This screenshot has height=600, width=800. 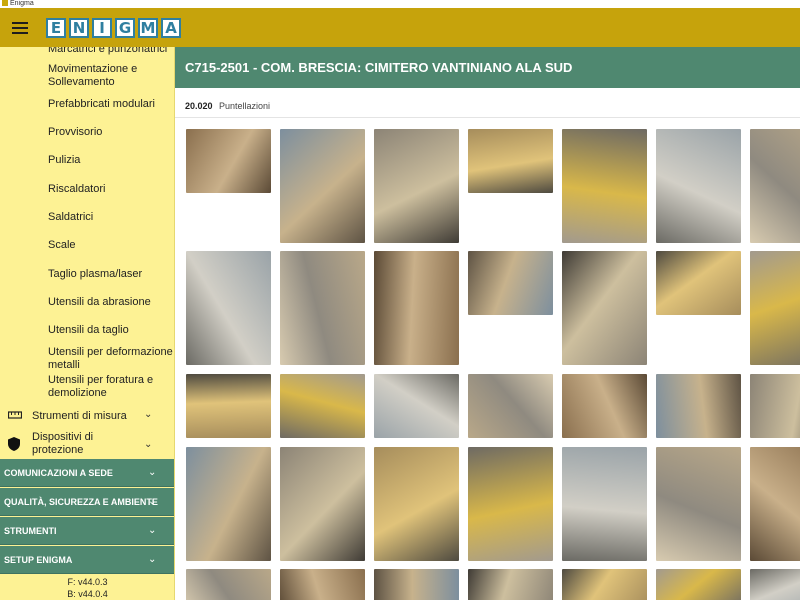 I want to click on logo-letter: G, so click(x=125, y=28).